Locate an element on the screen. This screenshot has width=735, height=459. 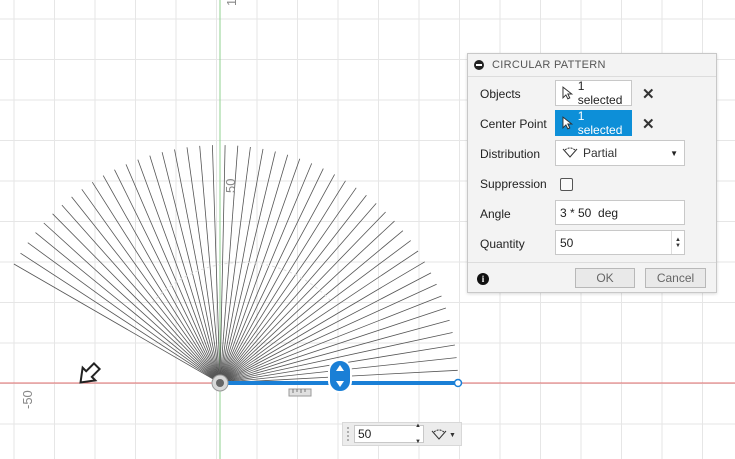
line-endpoint is located at coordinates (458, 383).